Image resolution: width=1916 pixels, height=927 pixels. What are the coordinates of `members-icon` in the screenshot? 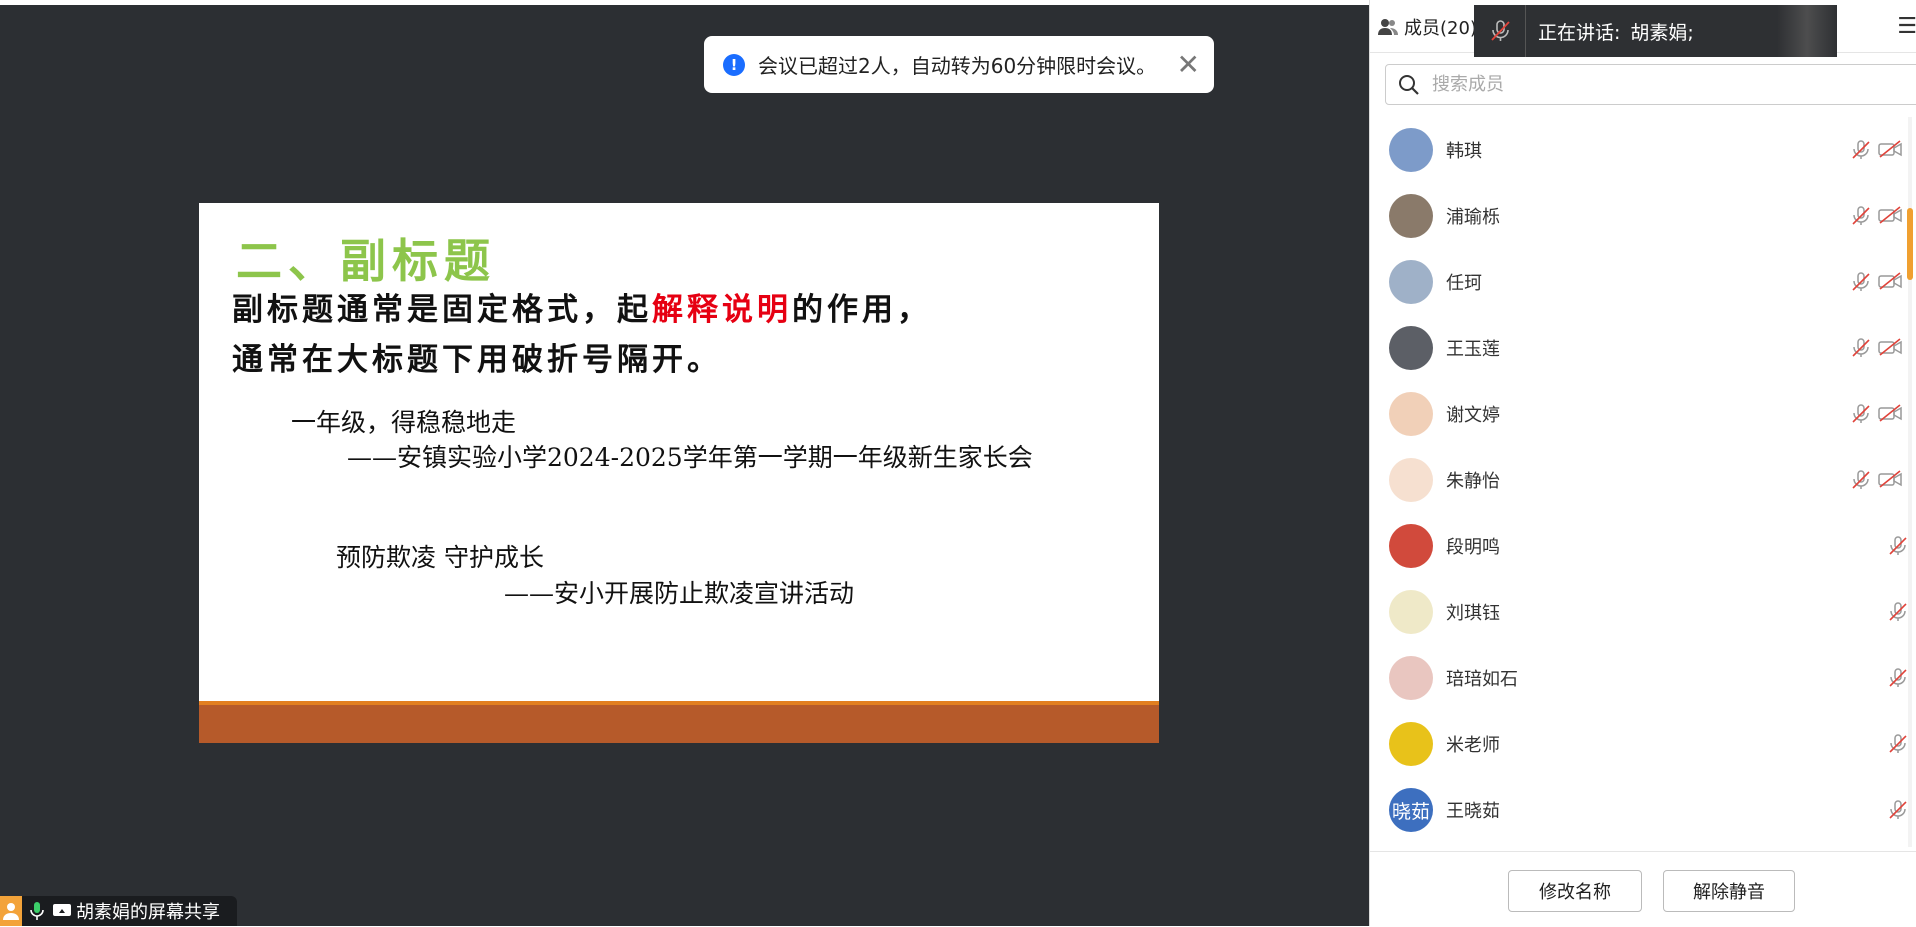 It's located at (1388, 27).